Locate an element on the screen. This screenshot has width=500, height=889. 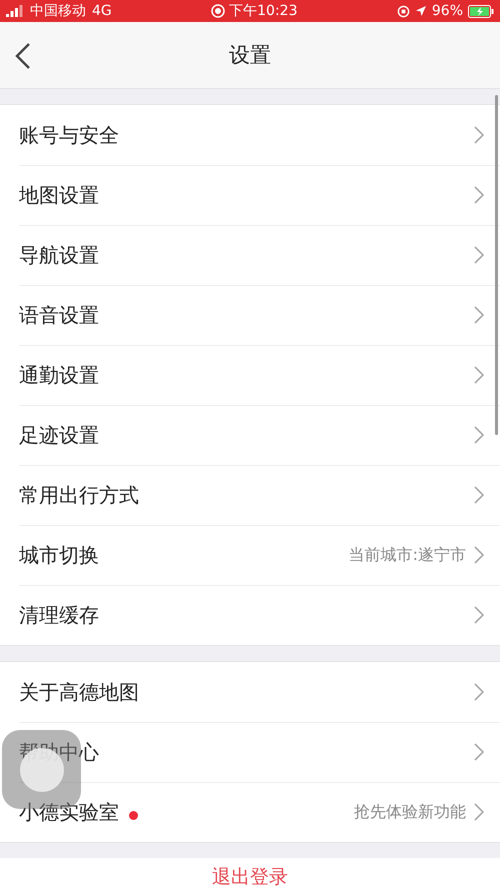
settings-row: 帮助中心 is located at coordinates (250, 752).